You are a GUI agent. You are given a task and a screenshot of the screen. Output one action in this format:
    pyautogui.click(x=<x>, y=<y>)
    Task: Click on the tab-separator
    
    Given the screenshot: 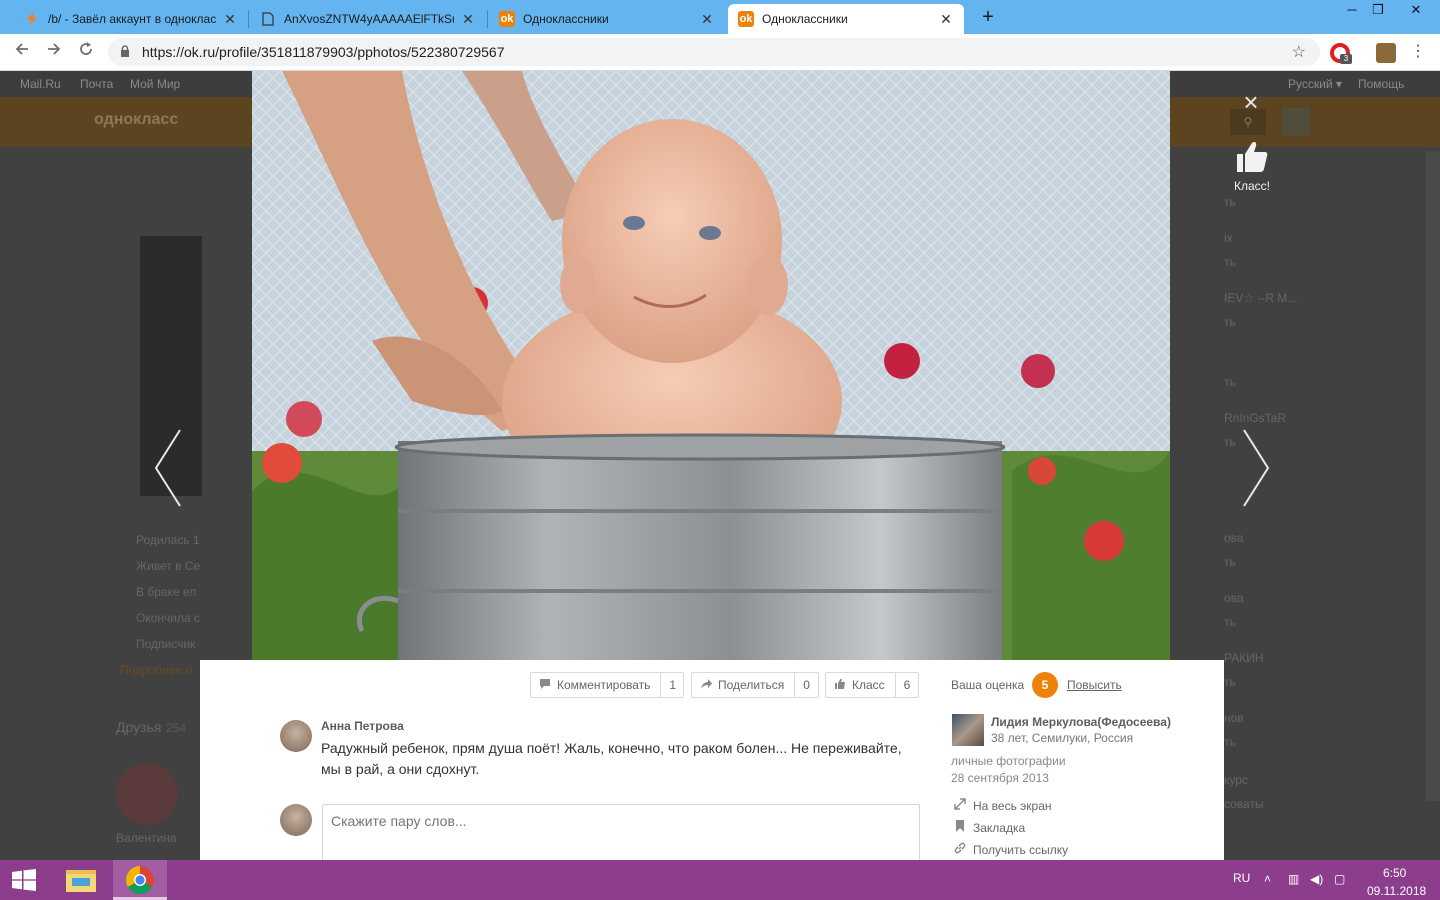 What is the action you would take?
    pyautogui.click(x=248, y=19)
    